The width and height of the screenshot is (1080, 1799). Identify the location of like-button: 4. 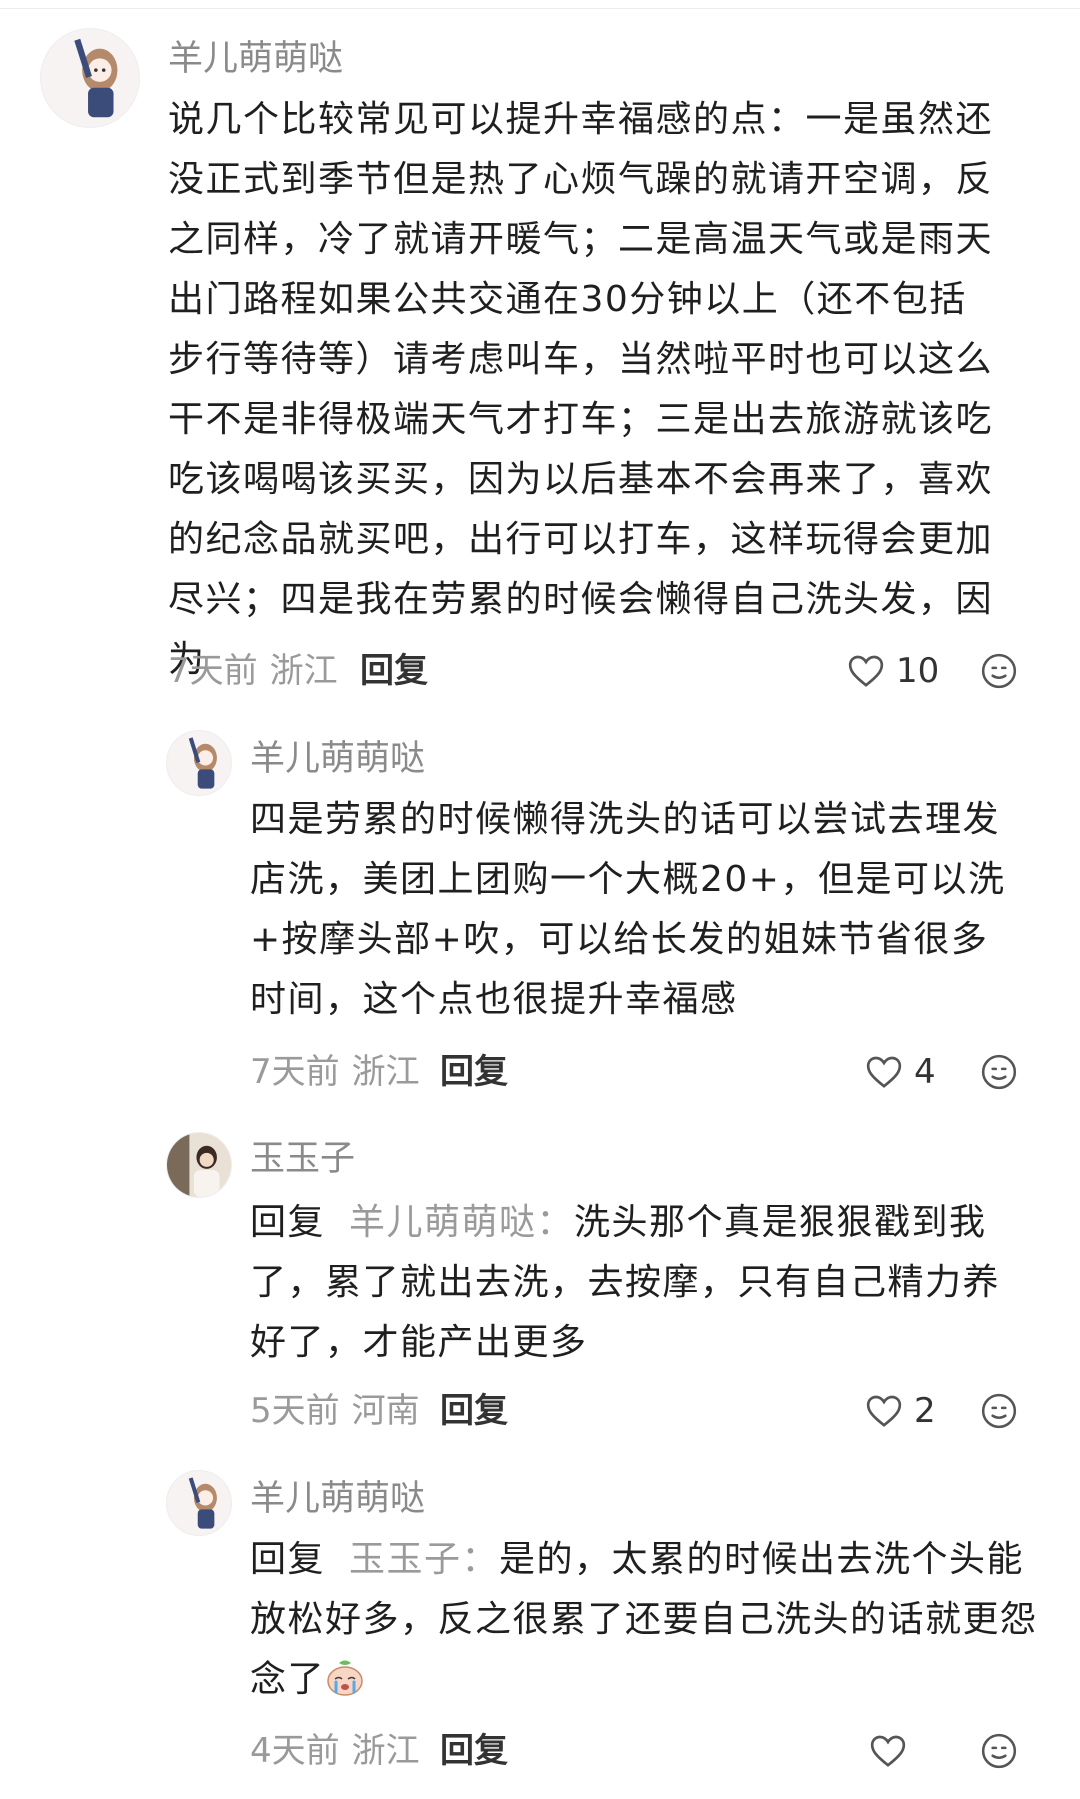
(900, 1072).